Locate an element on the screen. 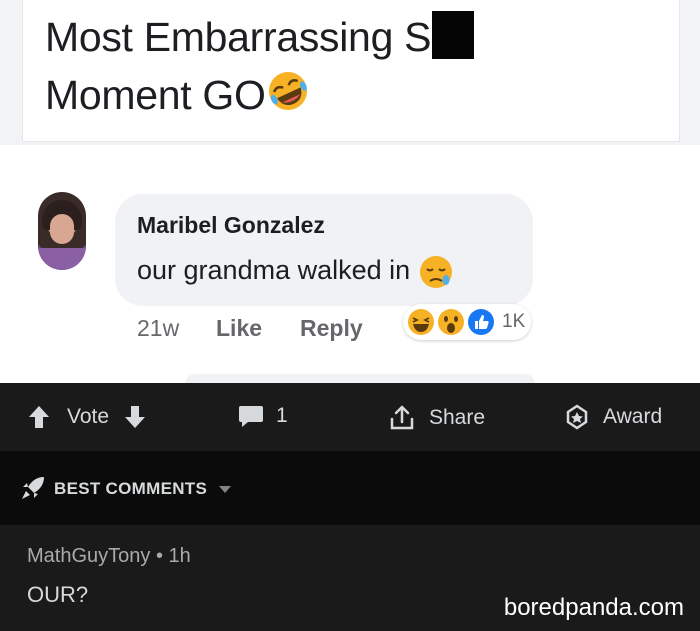 The width and height of the screenshot is (700, 631). post-line-1: Most Embarrassing S is located at coordinates (238, 37).